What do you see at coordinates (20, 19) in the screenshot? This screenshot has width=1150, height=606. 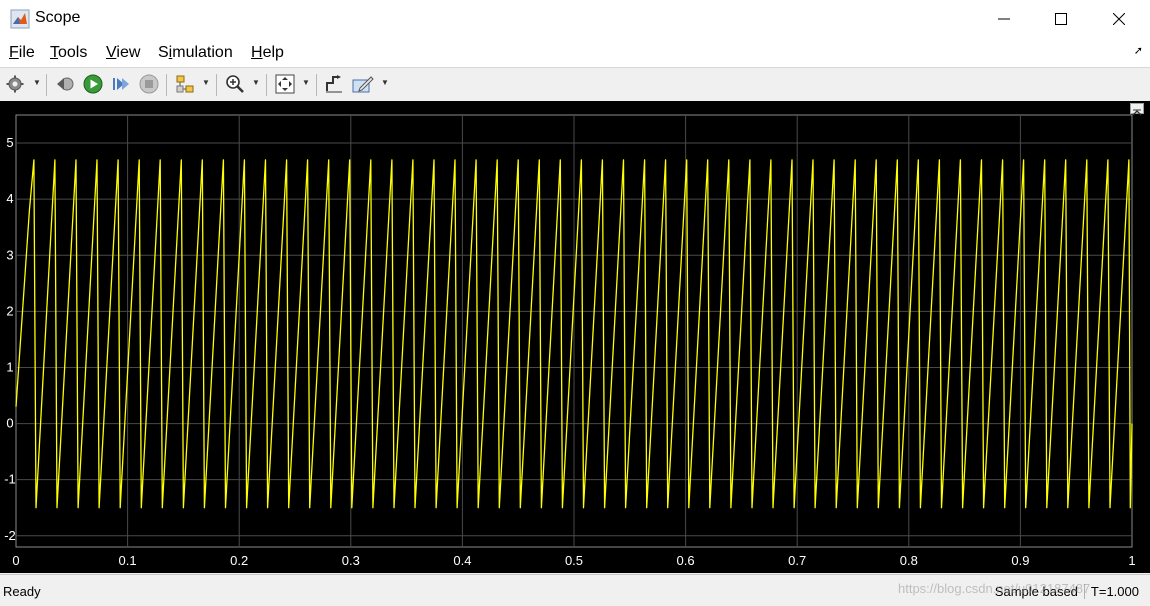 I see `matlab-icon` at bounding box center [20, 19].